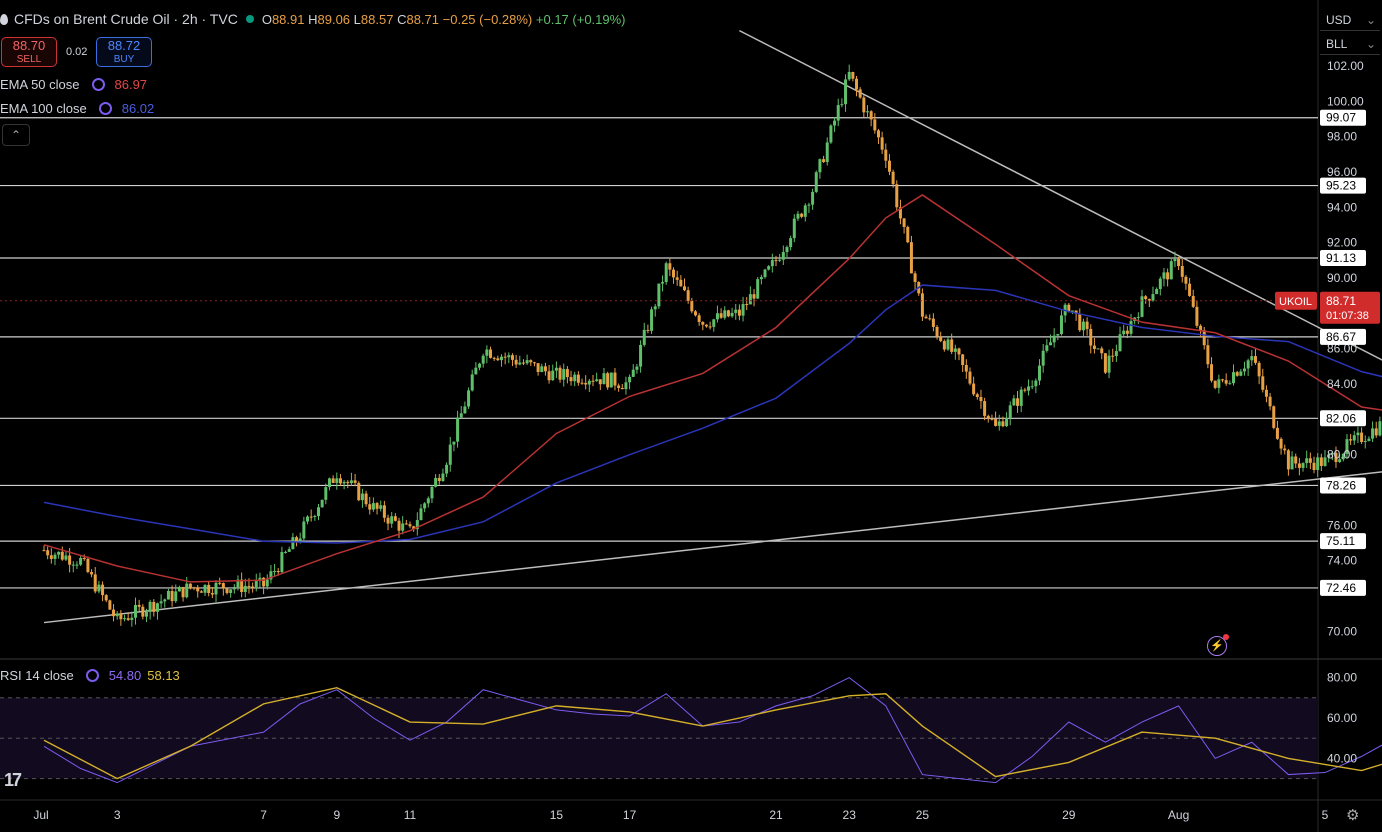 The image size is (1382, 832). What do you see at coordinates (1342, 278) in the screenshot?
I see `price-tick-label: 90.00` at bounding box center [1342, 278].